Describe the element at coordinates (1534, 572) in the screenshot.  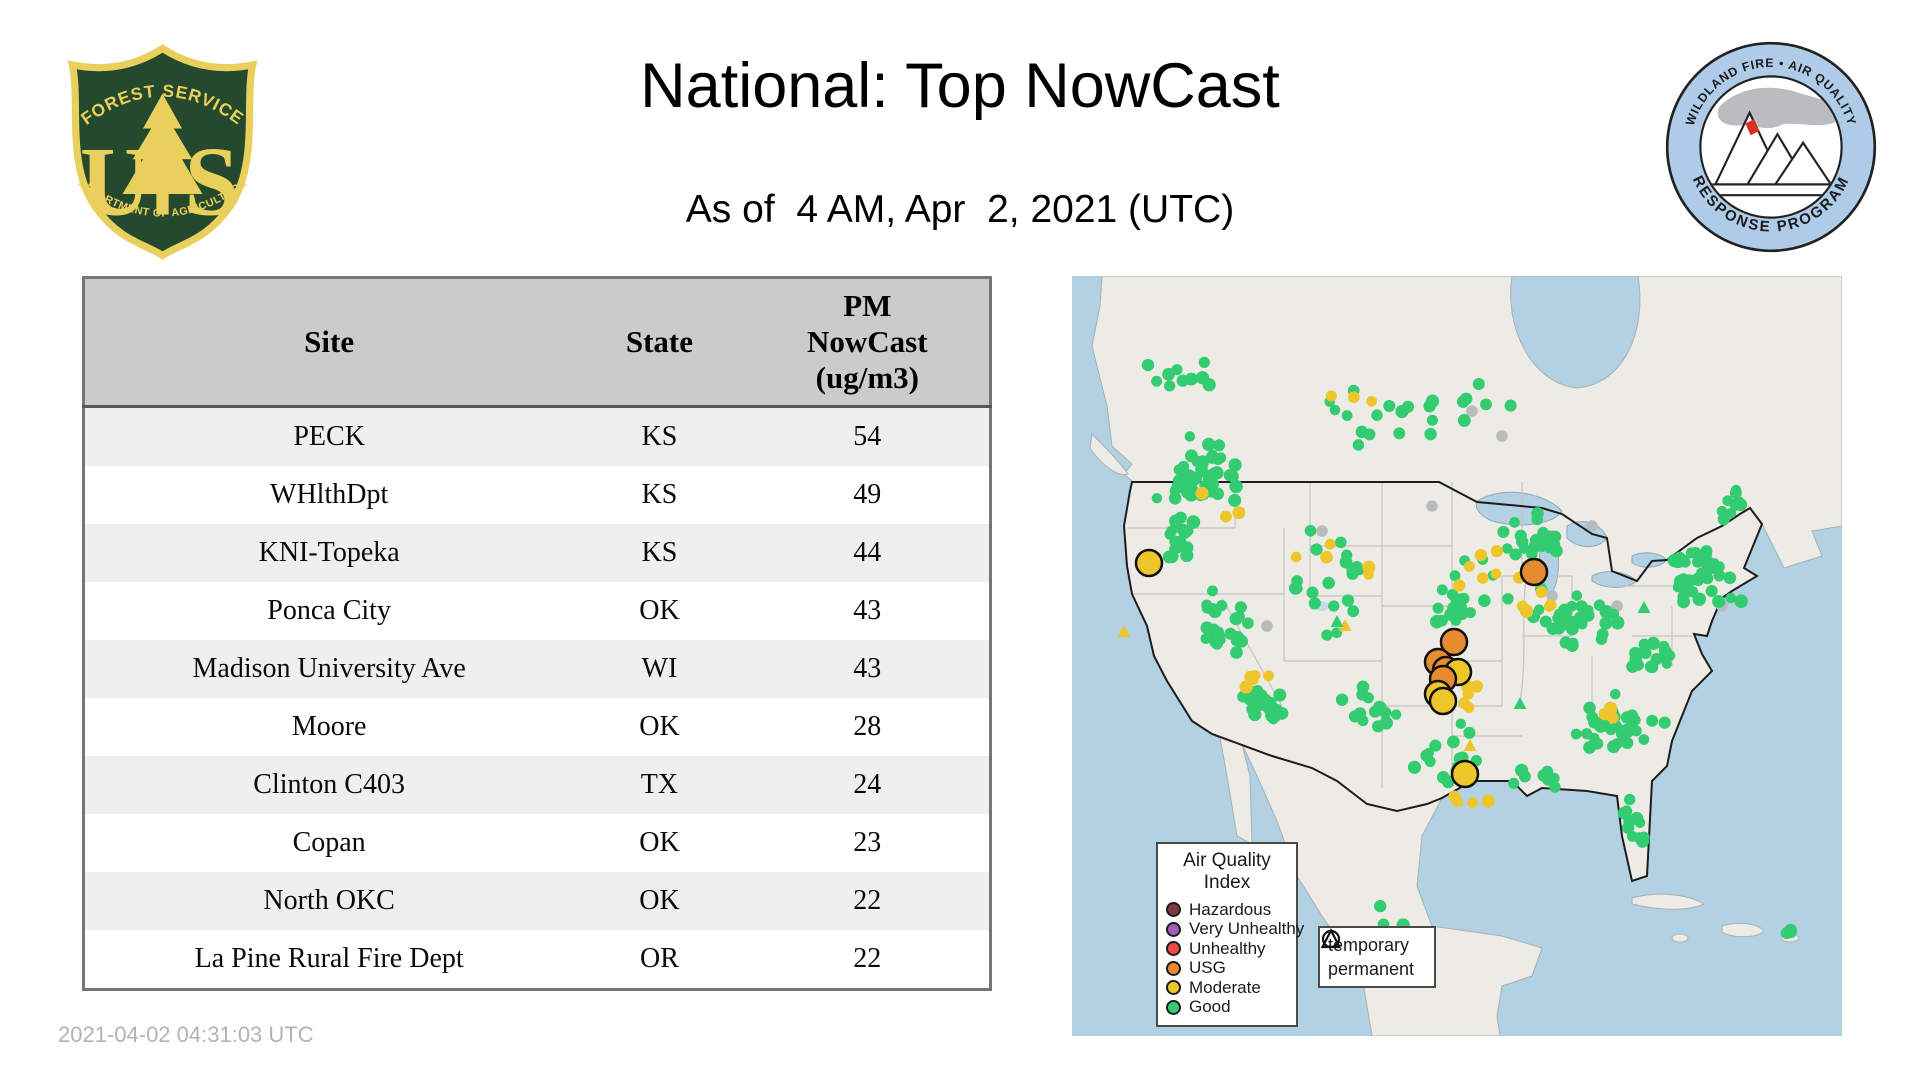
I see `top-site-marker: Madison University Ave` at that location.